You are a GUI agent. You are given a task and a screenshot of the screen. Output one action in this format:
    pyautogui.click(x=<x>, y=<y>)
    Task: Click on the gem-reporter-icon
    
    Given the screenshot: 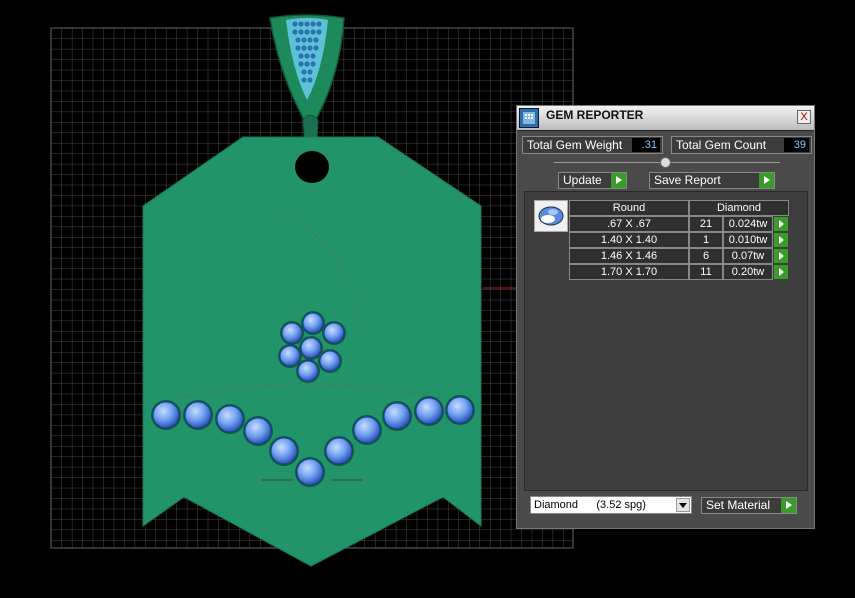 What is the action you would take?
    pyautogui.click(x=529, y=118)
    